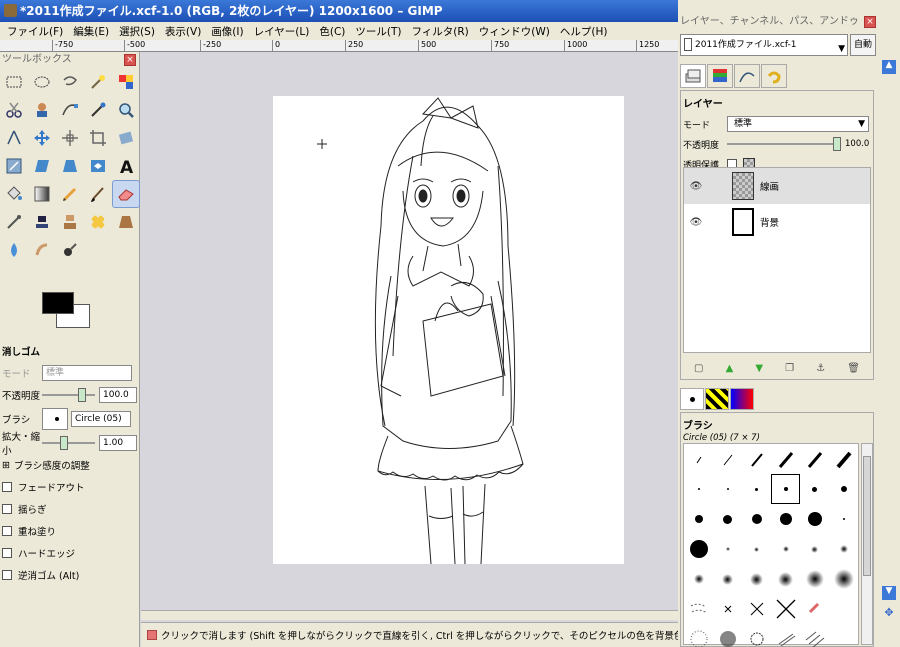  Describe the element at coordinates (698, 368) in the screenshot. I see `new-layer-icon: ▢` at that location.